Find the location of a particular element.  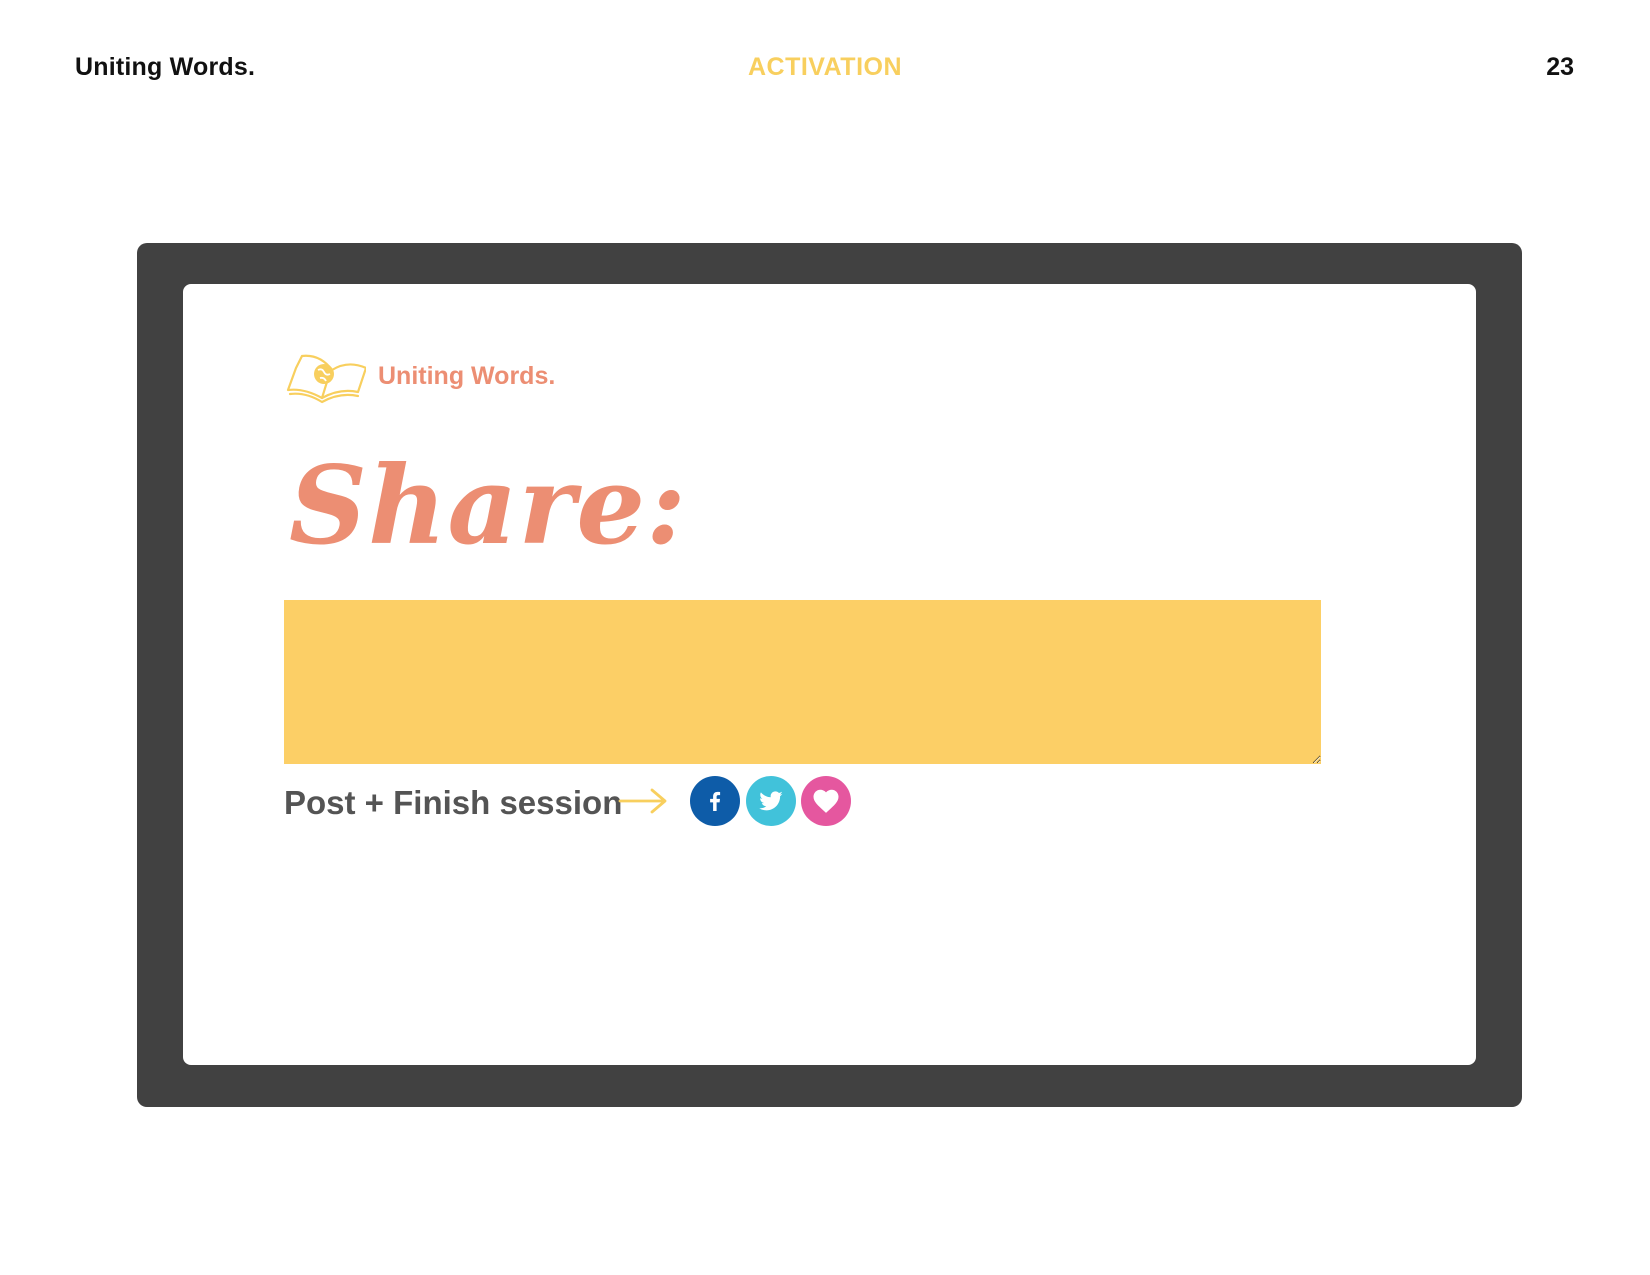

twitter-share-button is located at coordinates (771, 801).